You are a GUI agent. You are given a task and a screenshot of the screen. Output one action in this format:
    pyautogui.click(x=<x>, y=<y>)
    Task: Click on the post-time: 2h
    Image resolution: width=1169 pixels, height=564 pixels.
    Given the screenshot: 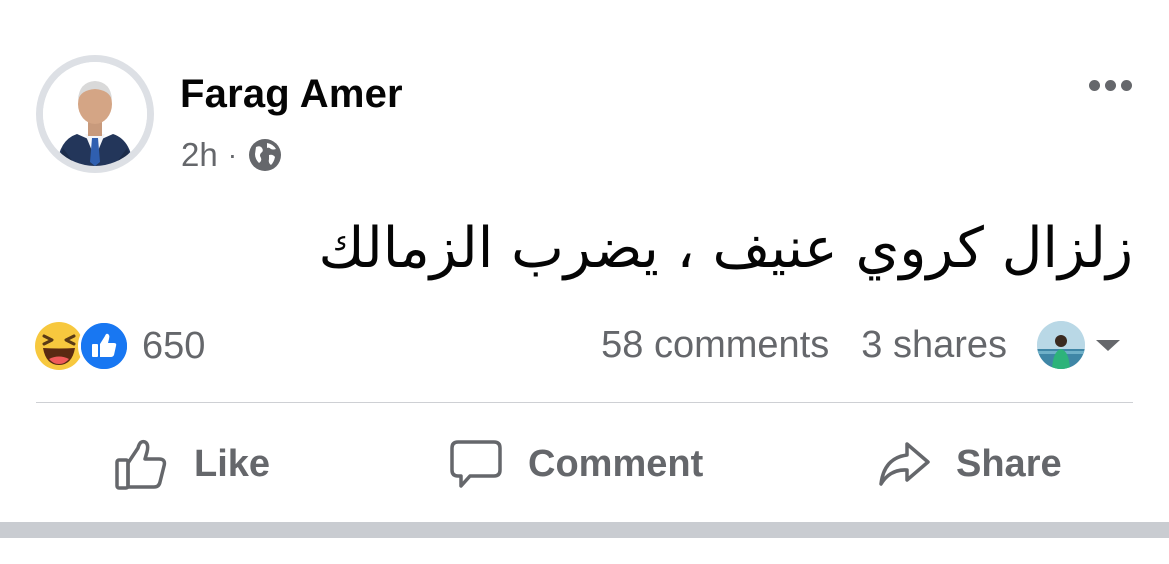 What is the action you would take?
    pyautogui.click(x=199, y=155)
    